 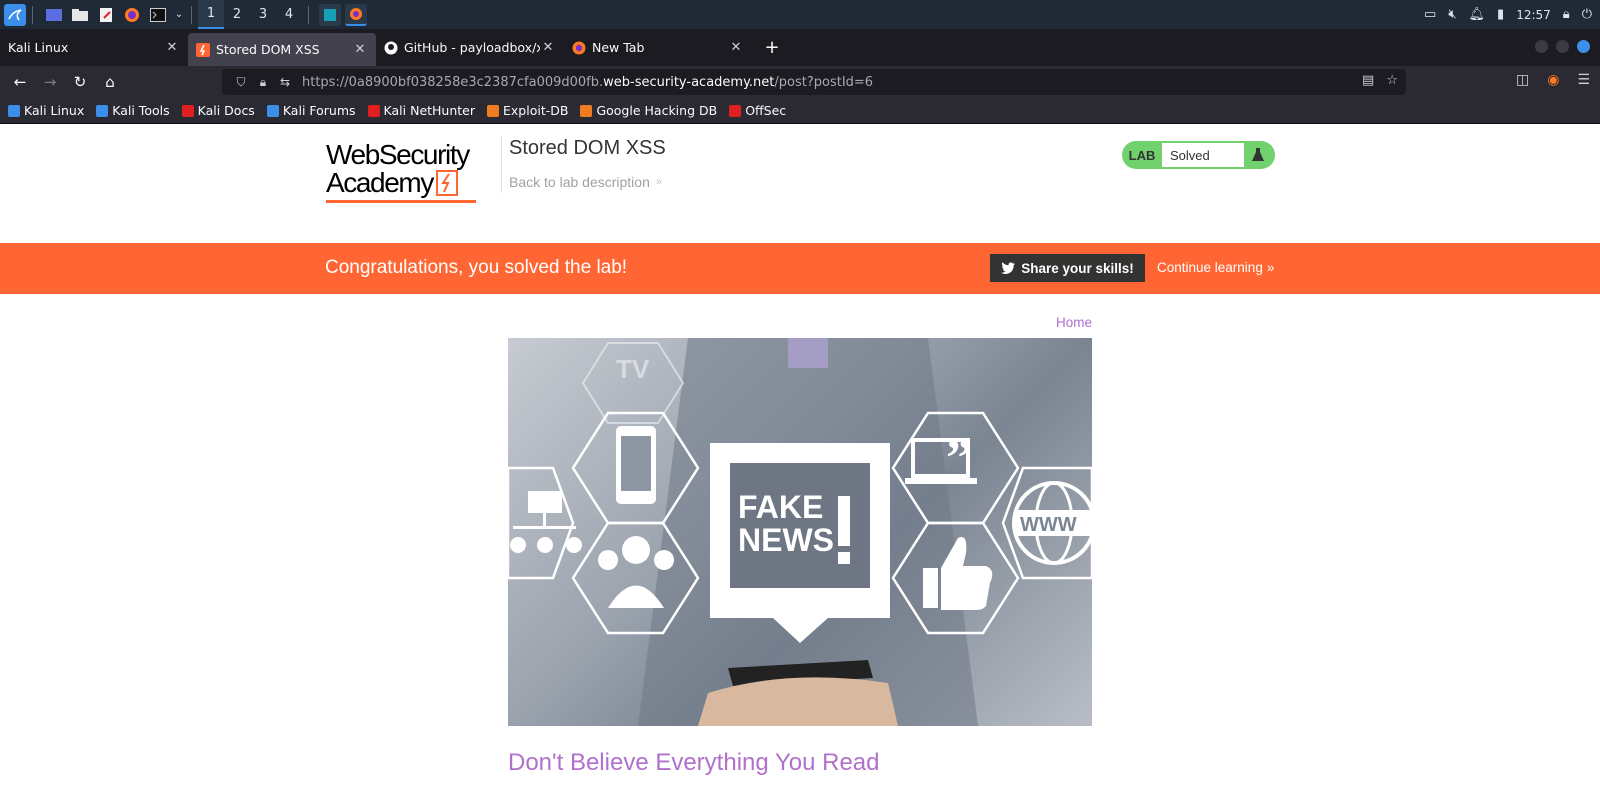 I want to click on maximize-button, so click(x=1562, y=46).